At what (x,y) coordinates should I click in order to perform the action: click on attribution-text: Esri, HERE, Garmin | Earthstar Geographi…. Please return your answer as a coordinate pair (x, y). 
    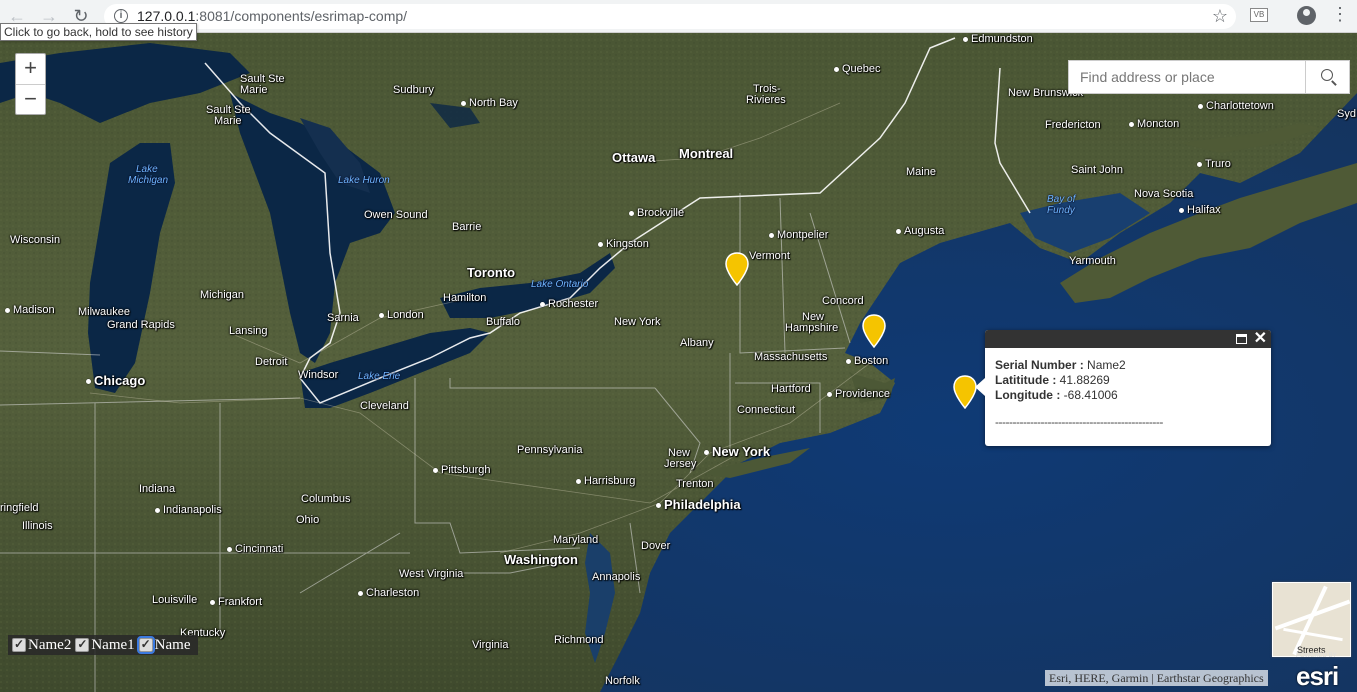
    Looking at the image, I should click on (1156, 678).